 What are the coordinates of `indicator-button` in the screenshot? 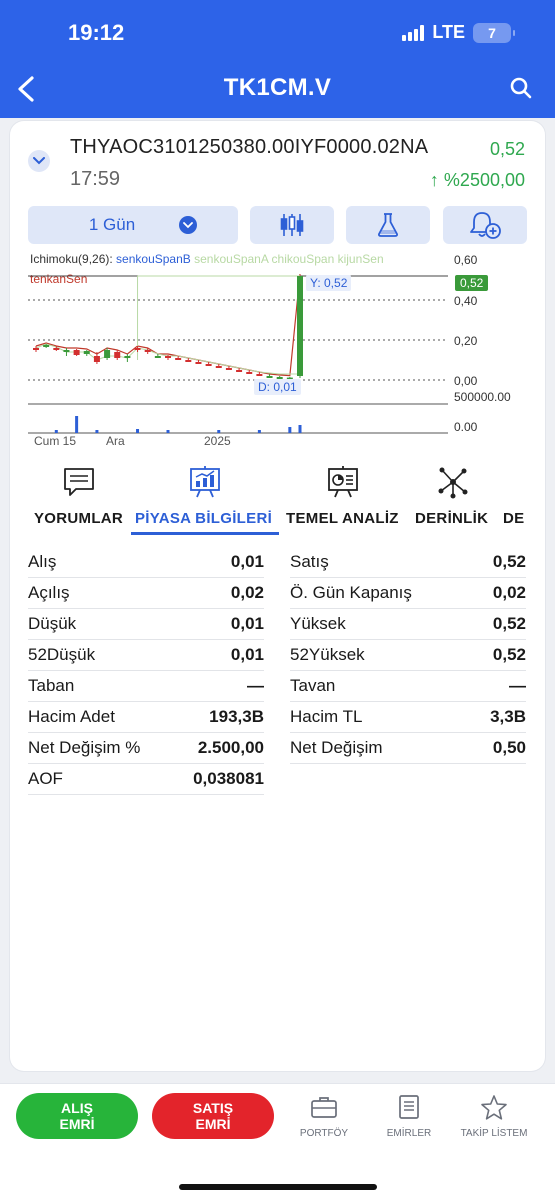 It's located at (388, 225).